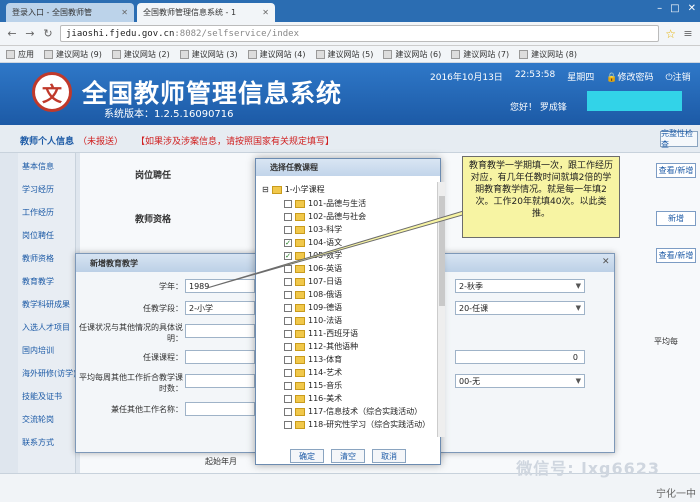 The width and height of the screenshot is (700, 502). What do you see at coordinates (588, 468) in the screenshot?
I see `wechat-watermark: 微信号: lxg6623` at bounding box center [588, 468].